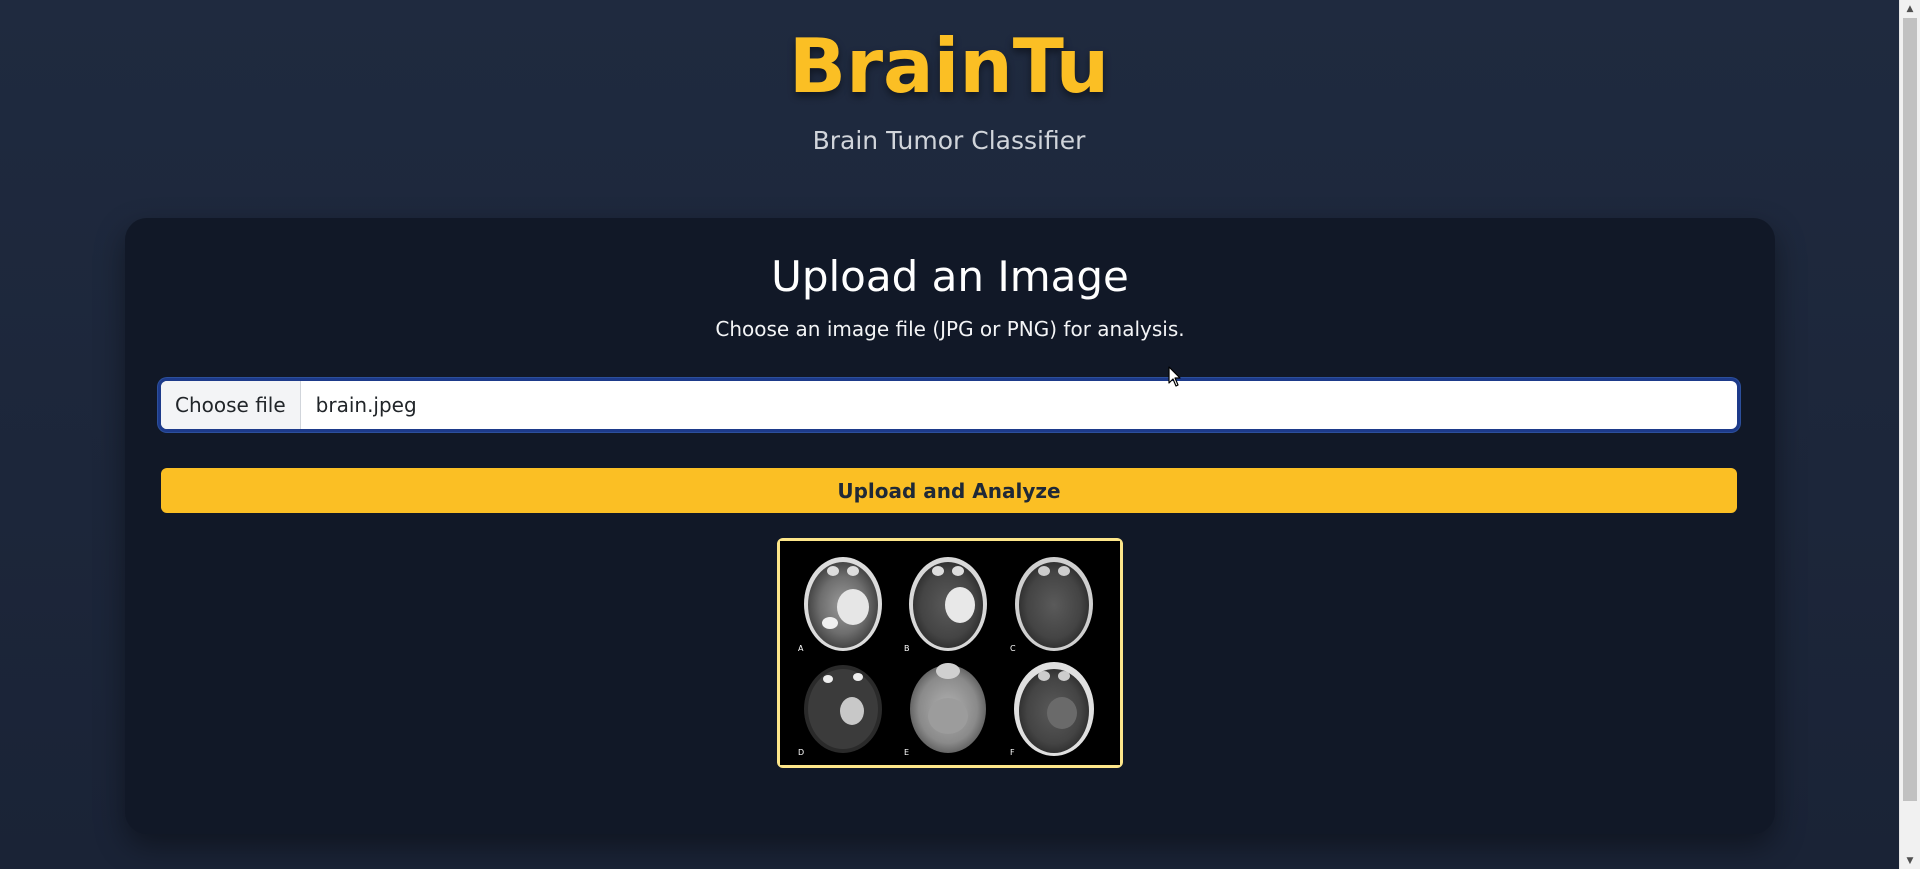  Describe the element at coordinates (366, 405) in the screenshot. I see `selected-file-name: brain.jpeg` at that location.